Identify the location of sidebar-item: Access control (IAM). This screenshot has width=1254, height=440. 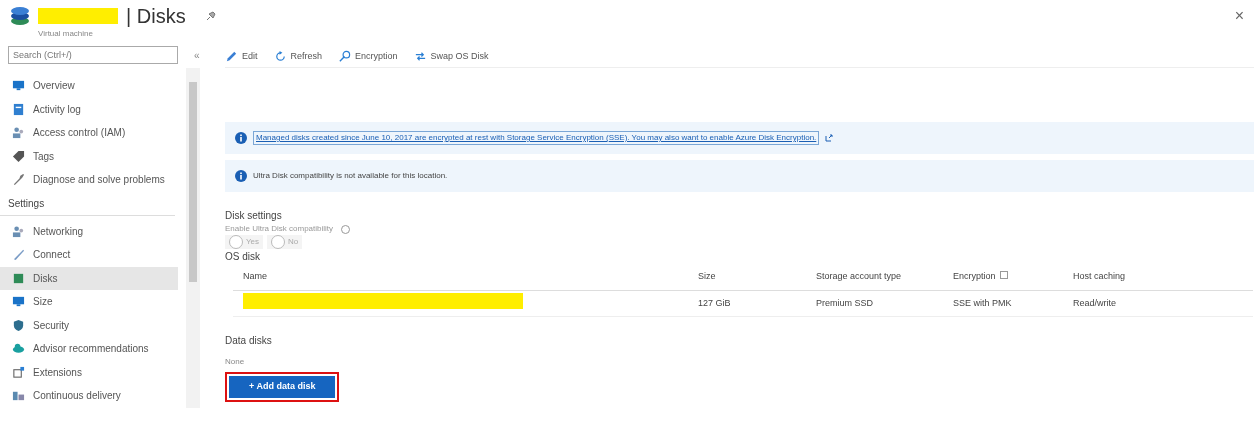
(89, 133).